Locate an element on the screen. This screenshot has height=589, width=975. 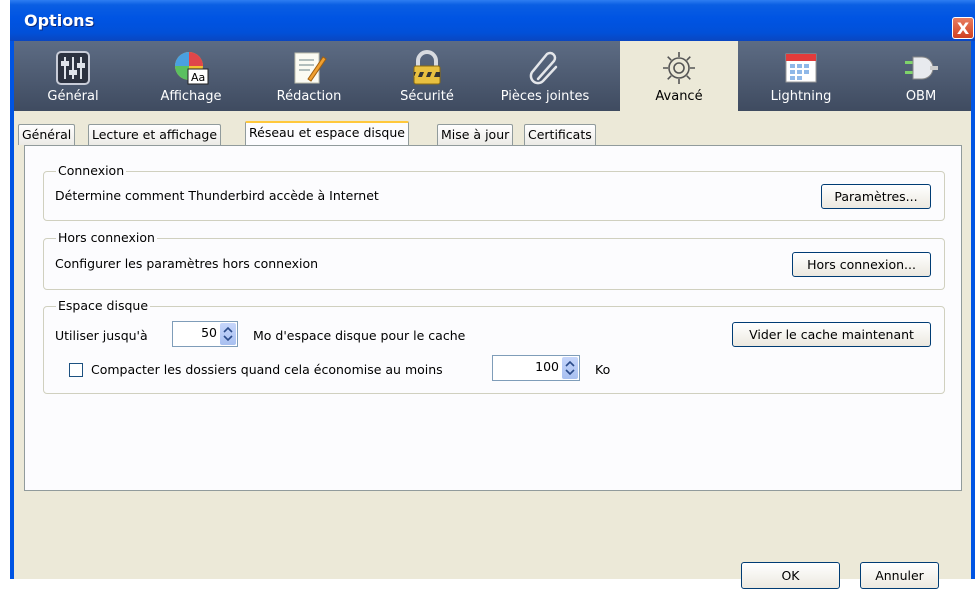
toolbar-label: Sécurité is located at coordinates (427, 96).